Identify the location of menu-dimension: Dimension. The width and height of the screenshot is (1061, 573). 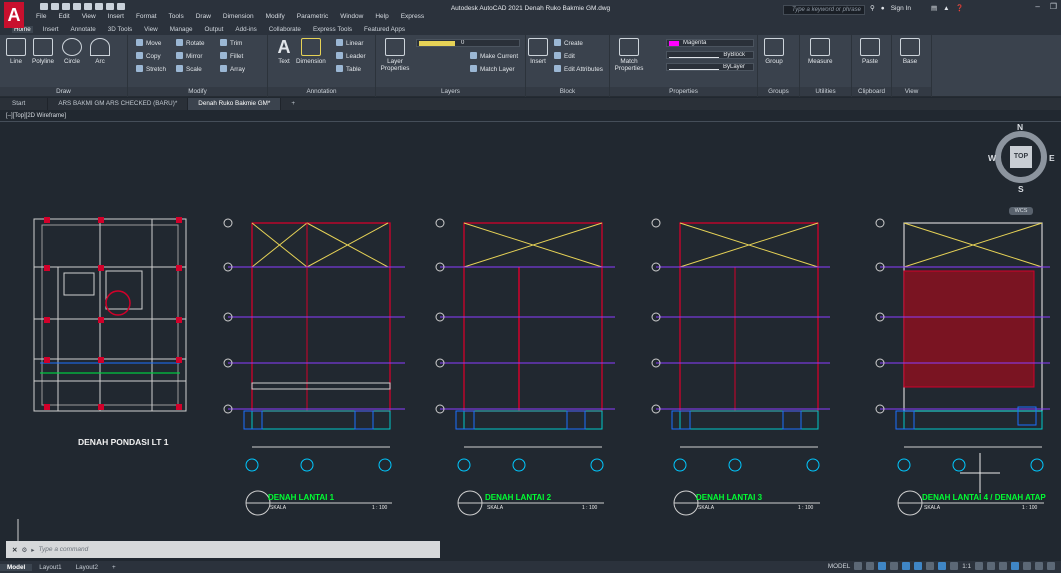
(238, 16).